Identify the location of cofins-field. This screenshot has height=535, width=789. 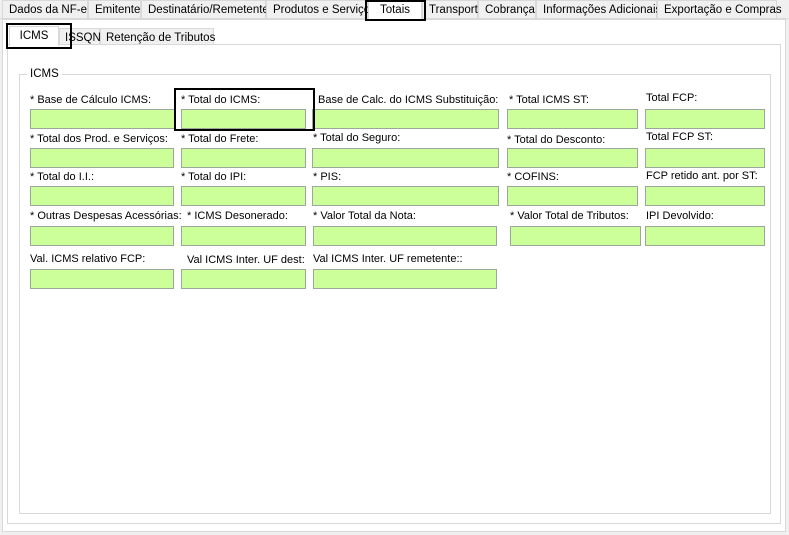
(572, 196).